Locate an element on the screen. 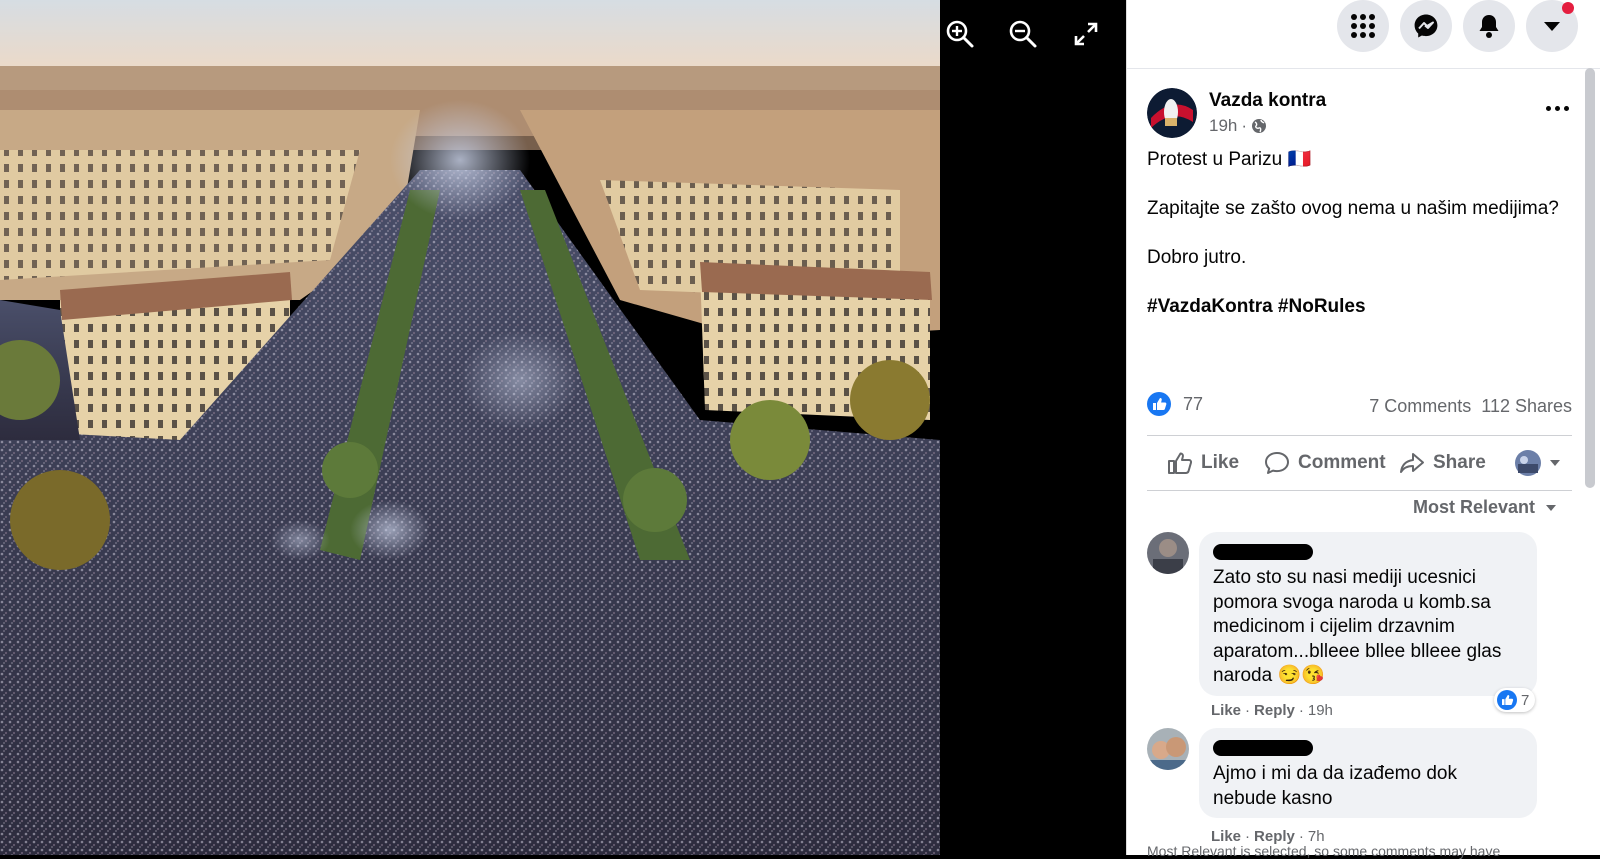  zoom-in-icon is located at coordinates (960, 34).